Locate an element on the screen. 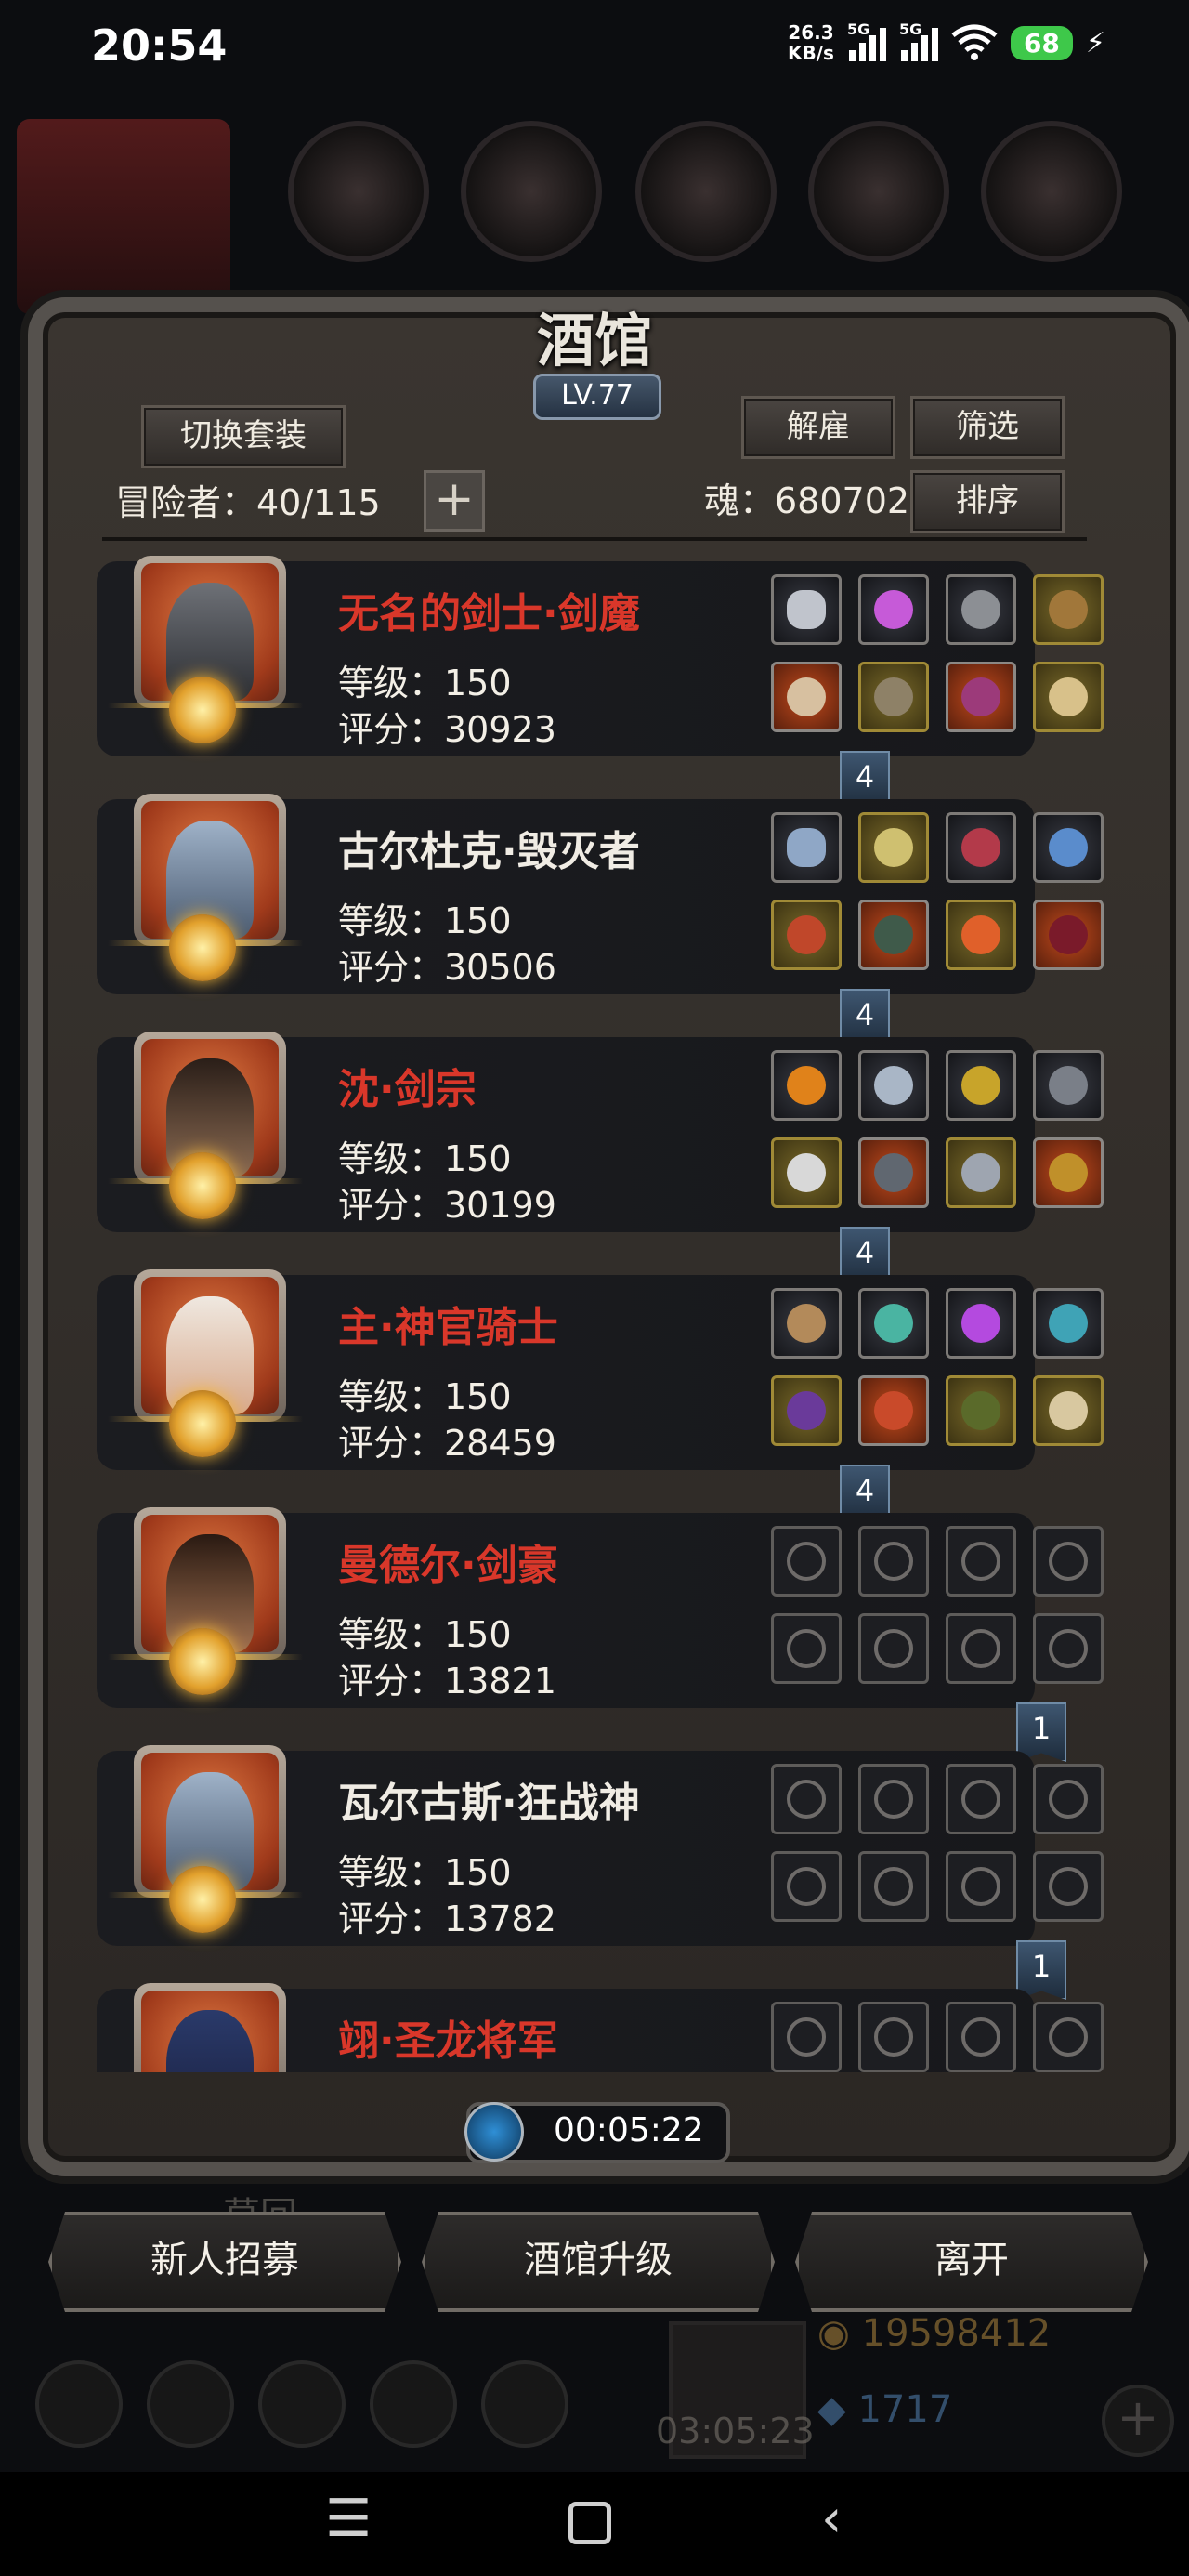  blade-icon is located at coordinates (807, 1172).